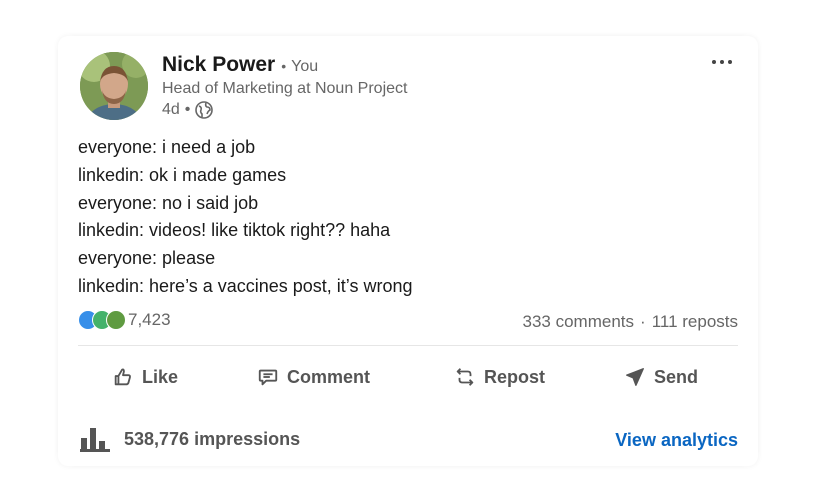 This screenshot has width=816, height=504. I want to click on post-line: everyone: no i said job, so click(168, 202).